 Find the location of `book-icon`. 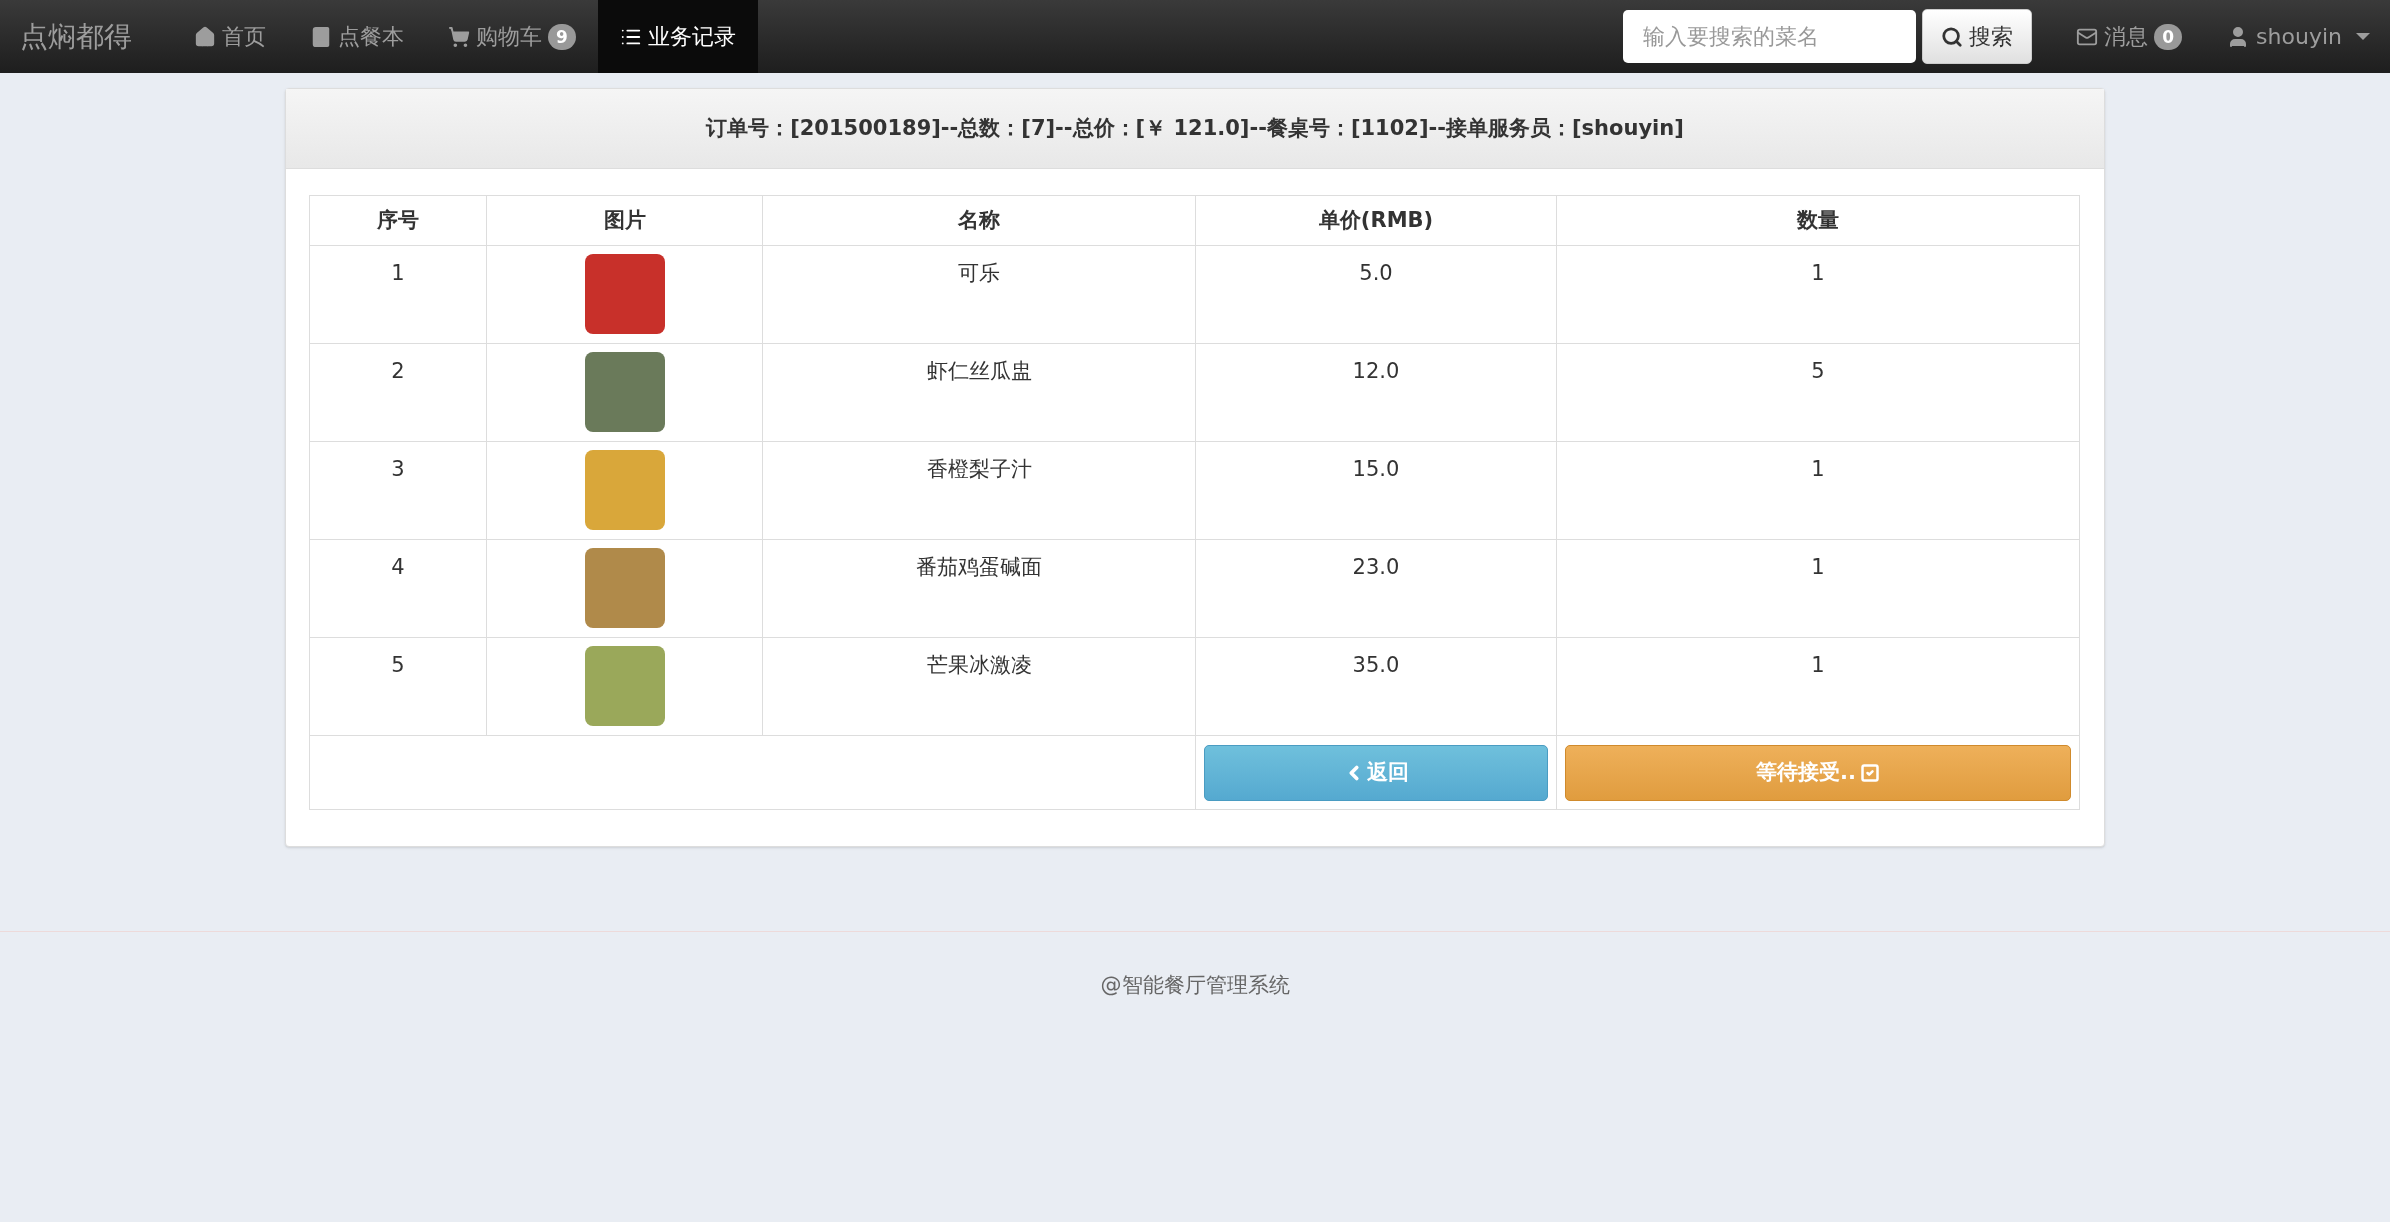

book-icon is located at coordinates (321, 36).